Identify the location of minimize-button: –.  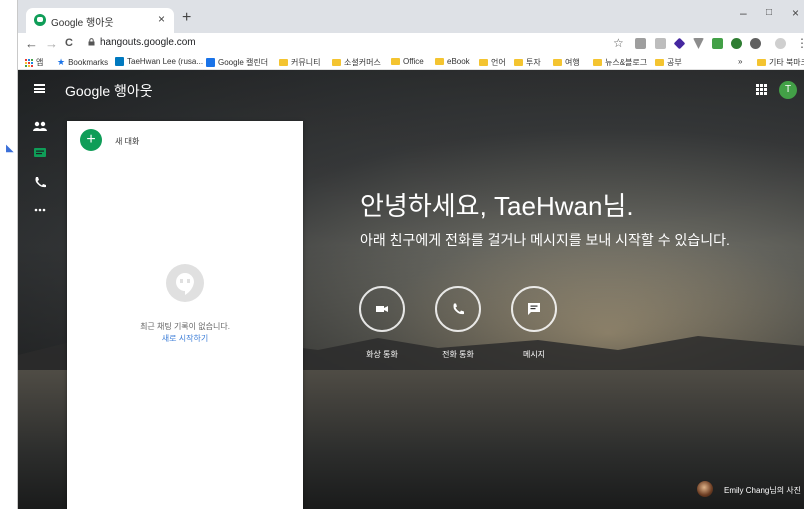
(743, 13).